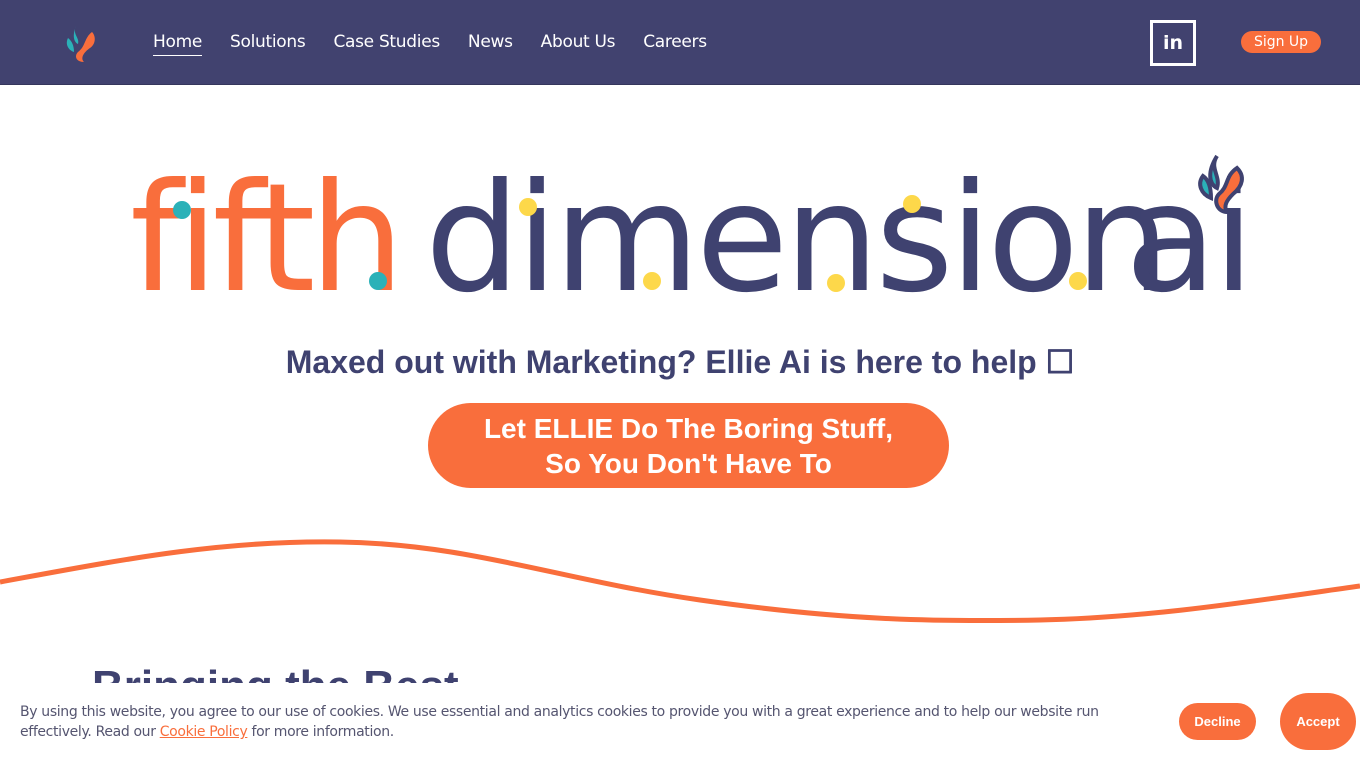  I want to click on linkedin-button: in, so click(1173, 43).